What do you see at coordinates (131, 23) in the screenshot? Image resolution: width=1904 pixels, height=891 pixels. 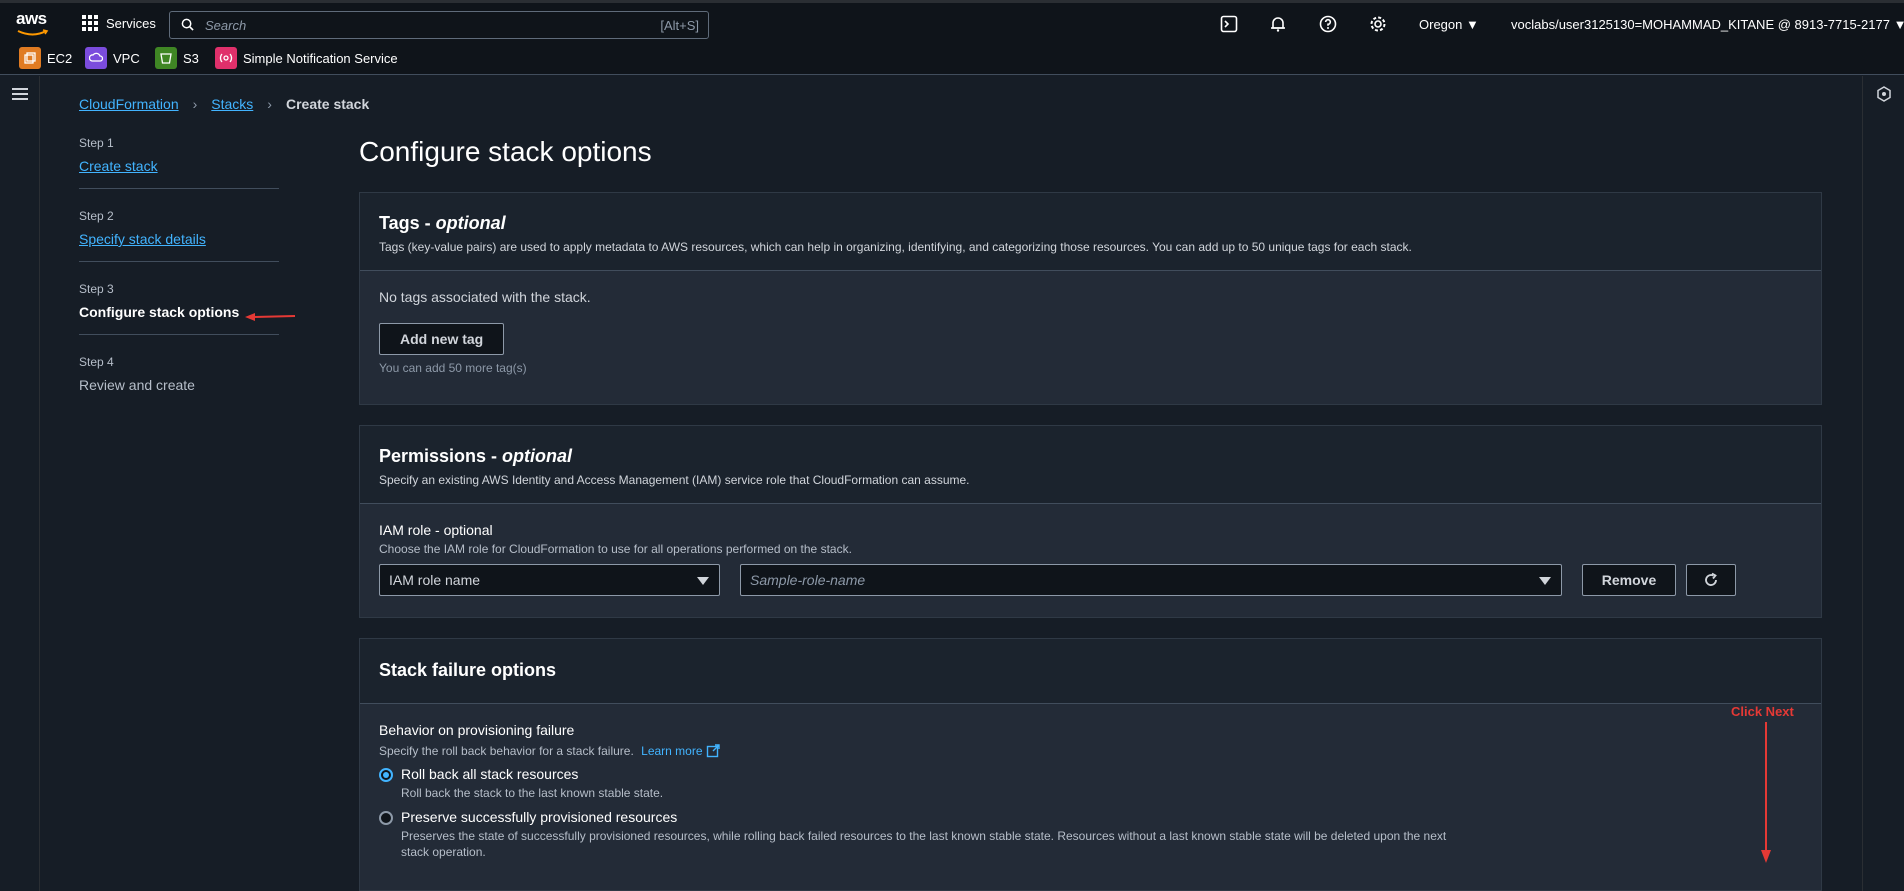 I see `services-label: Services` at bounding box center [131, 23].